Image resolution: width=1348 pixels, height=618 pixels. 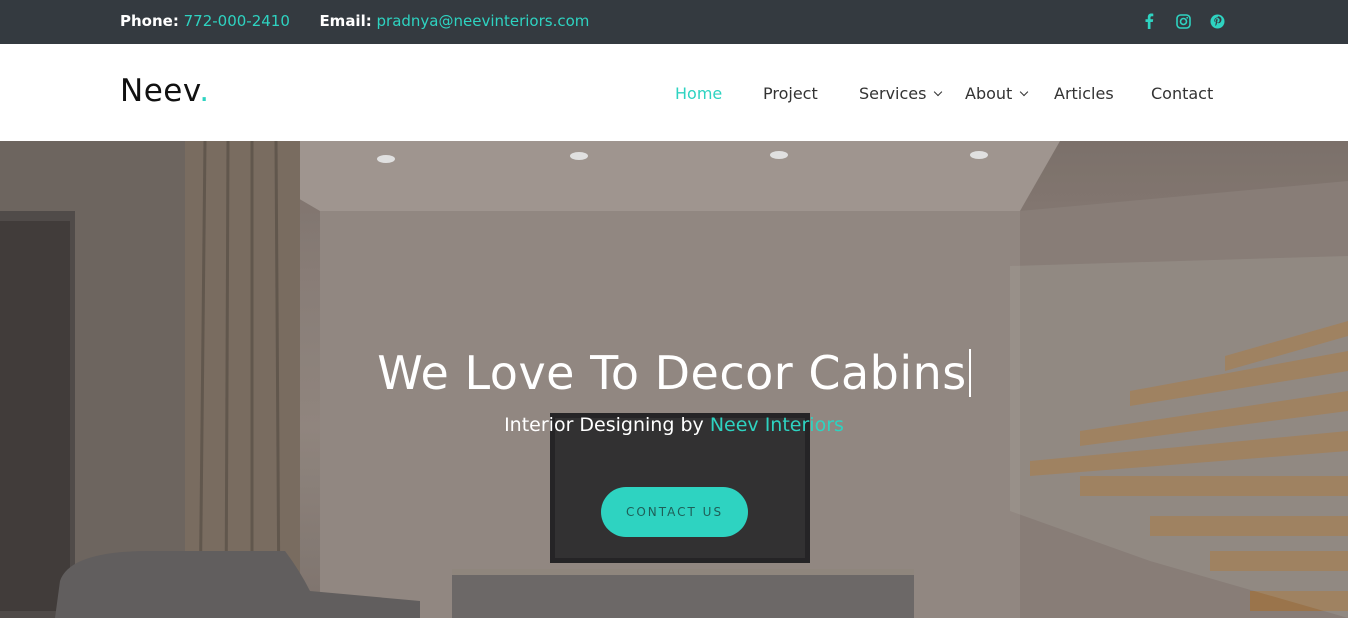 I want to click on hero-brand-name: Neev Interiors, so click(x=776, y=425).